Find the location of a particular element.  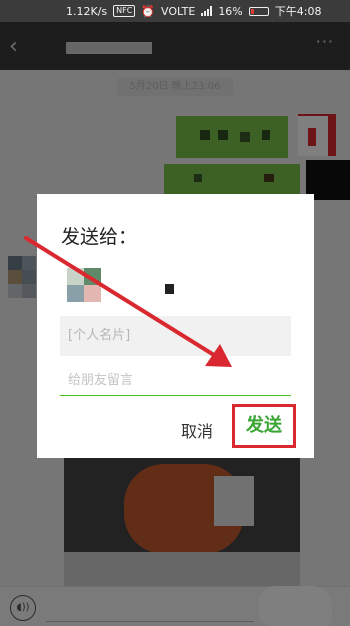

cancel-button: 取消 is located at coordinates (197, 430).